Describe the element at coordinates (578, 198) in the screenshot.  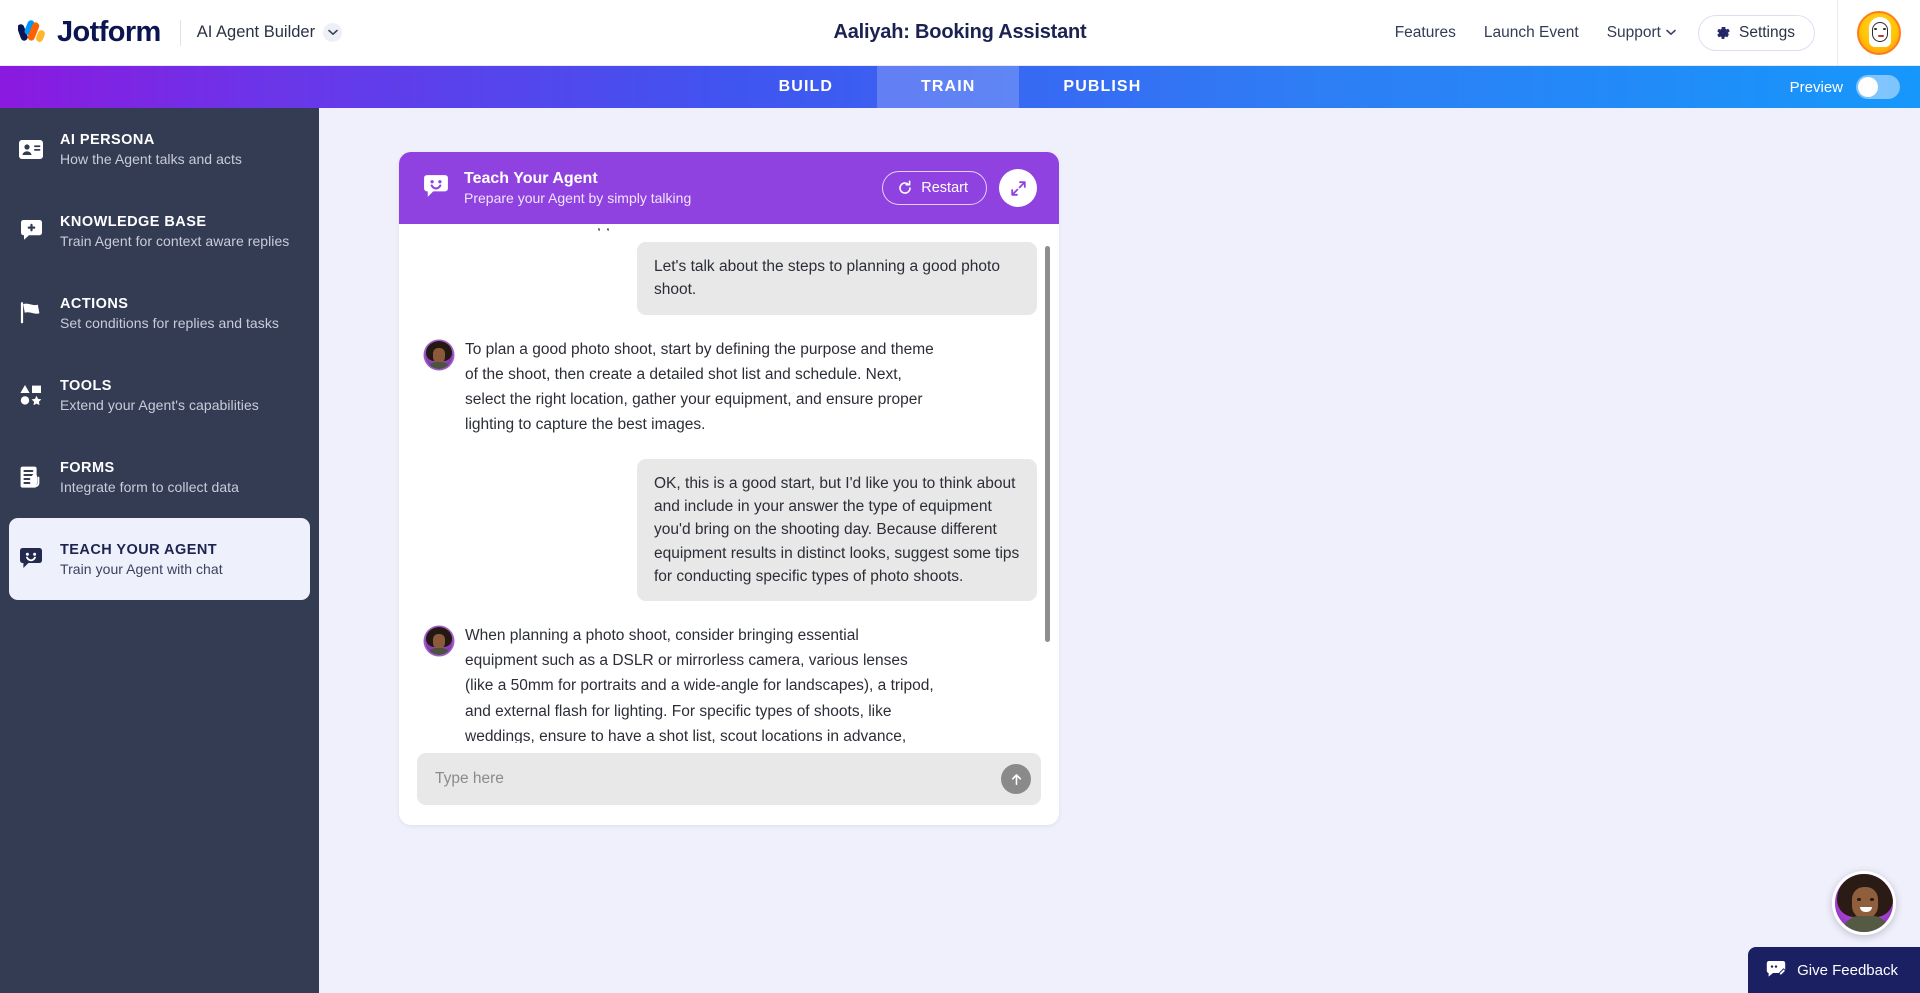
I see `chat-header-subtitle: Prepare your Agent by simply talking` at that location.